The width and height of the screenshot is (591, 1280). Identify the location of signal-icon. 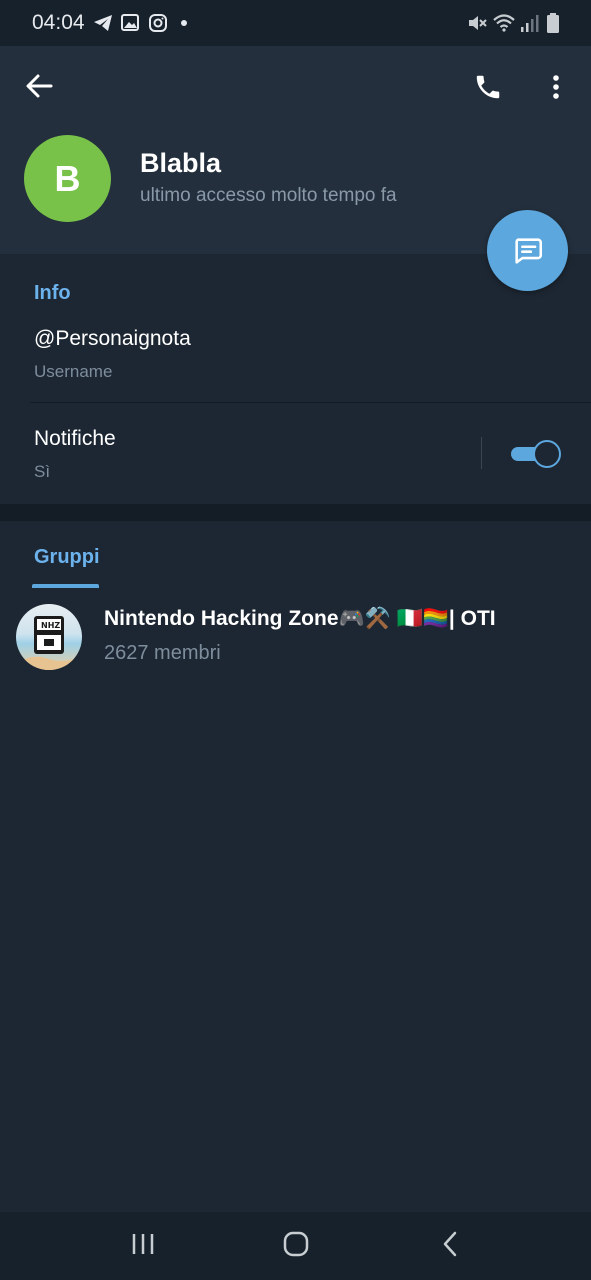
(530, 23).